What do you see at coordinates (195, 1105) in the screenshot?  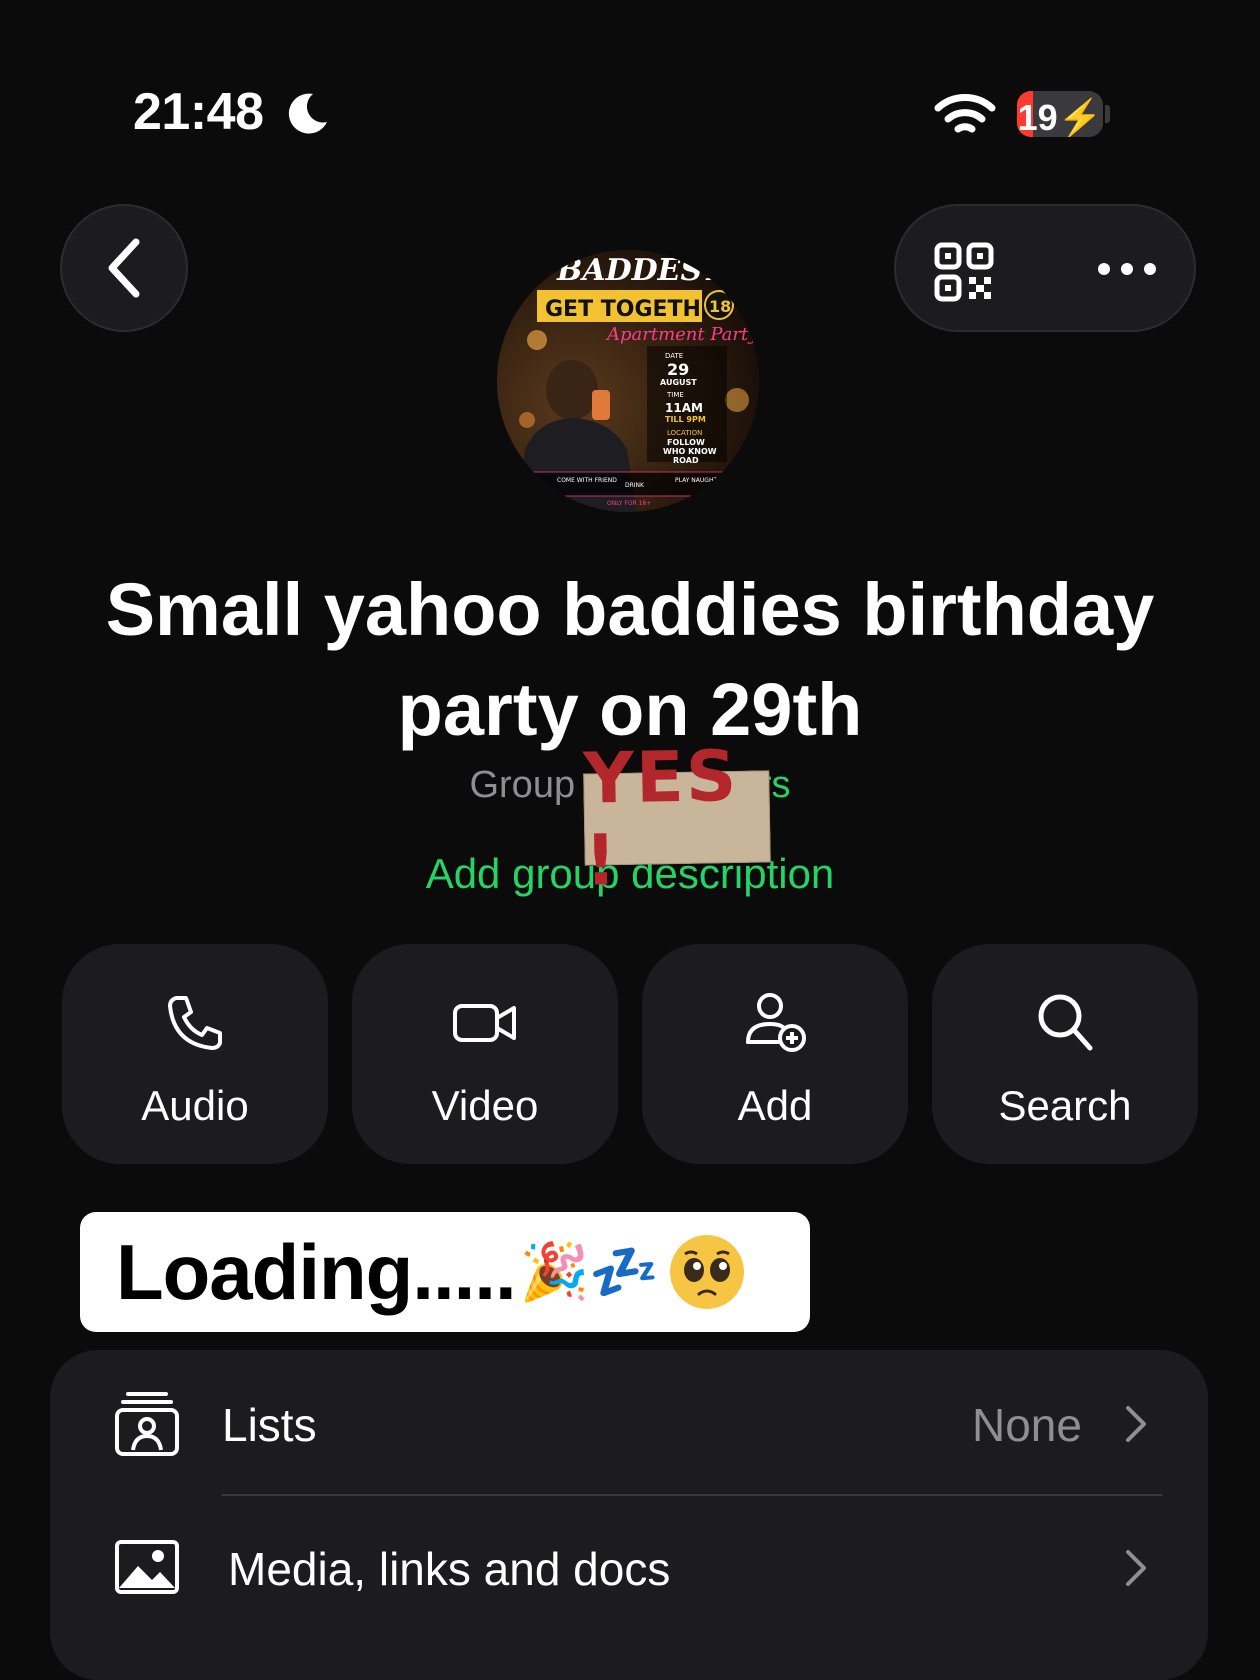 I see `audio-label: Audio` at bounding box center [195, 1105].